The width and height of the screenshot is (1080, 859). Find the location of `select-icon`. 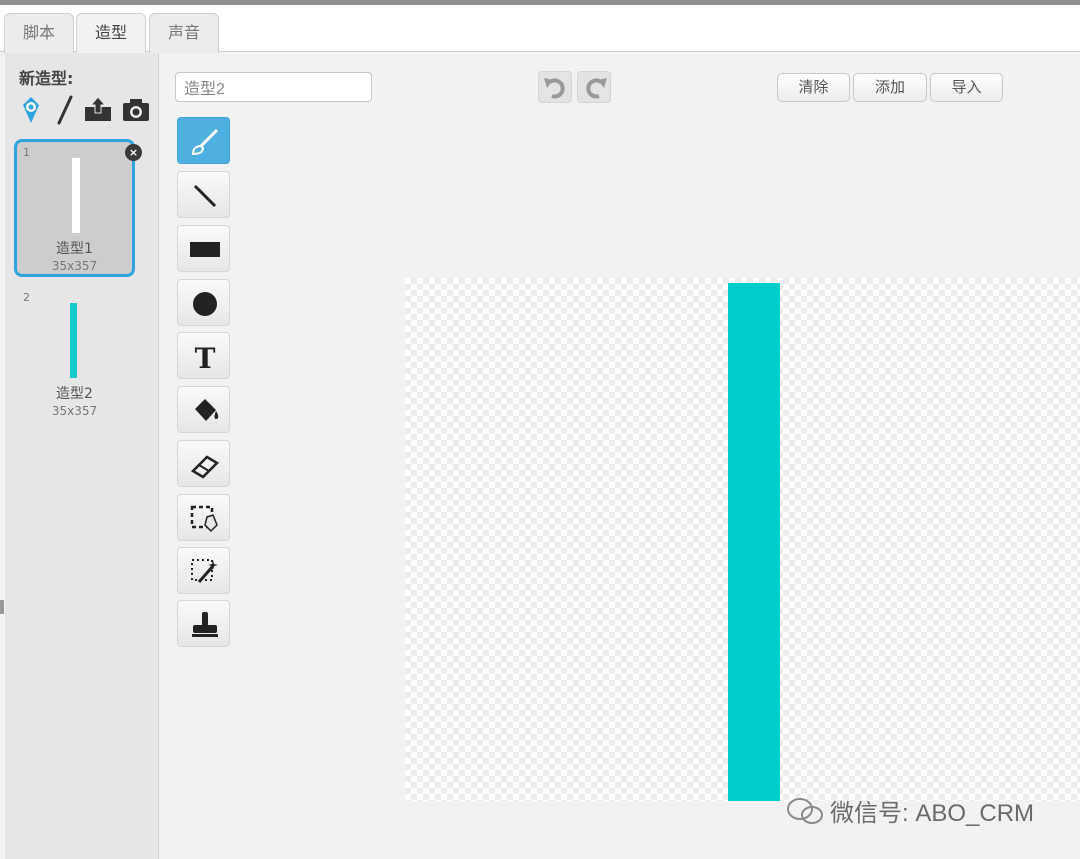

select-icon is located at coordinates (204, 519).